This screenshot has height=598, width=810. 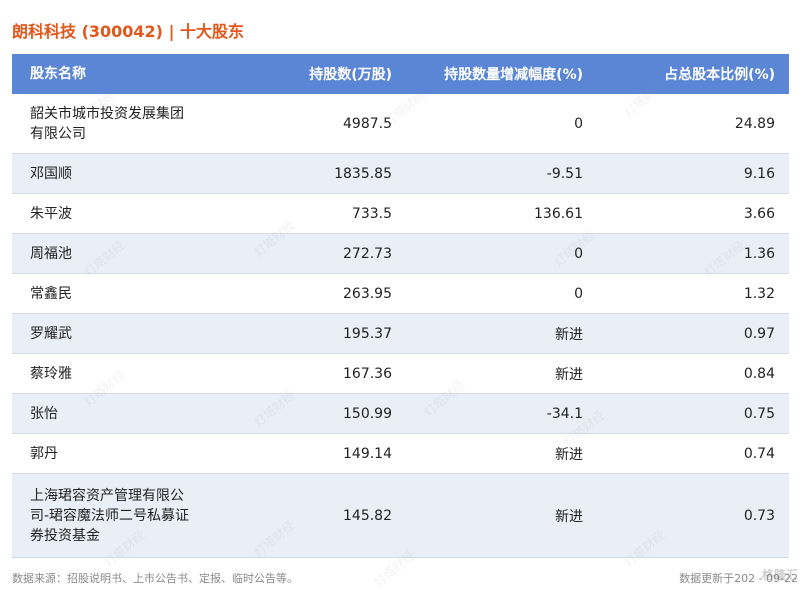 What do you see at coordinates (51, 213) in the screenshot?
I see `cell-shareholder-name: 朱平波` at bounding box center [51, 213].